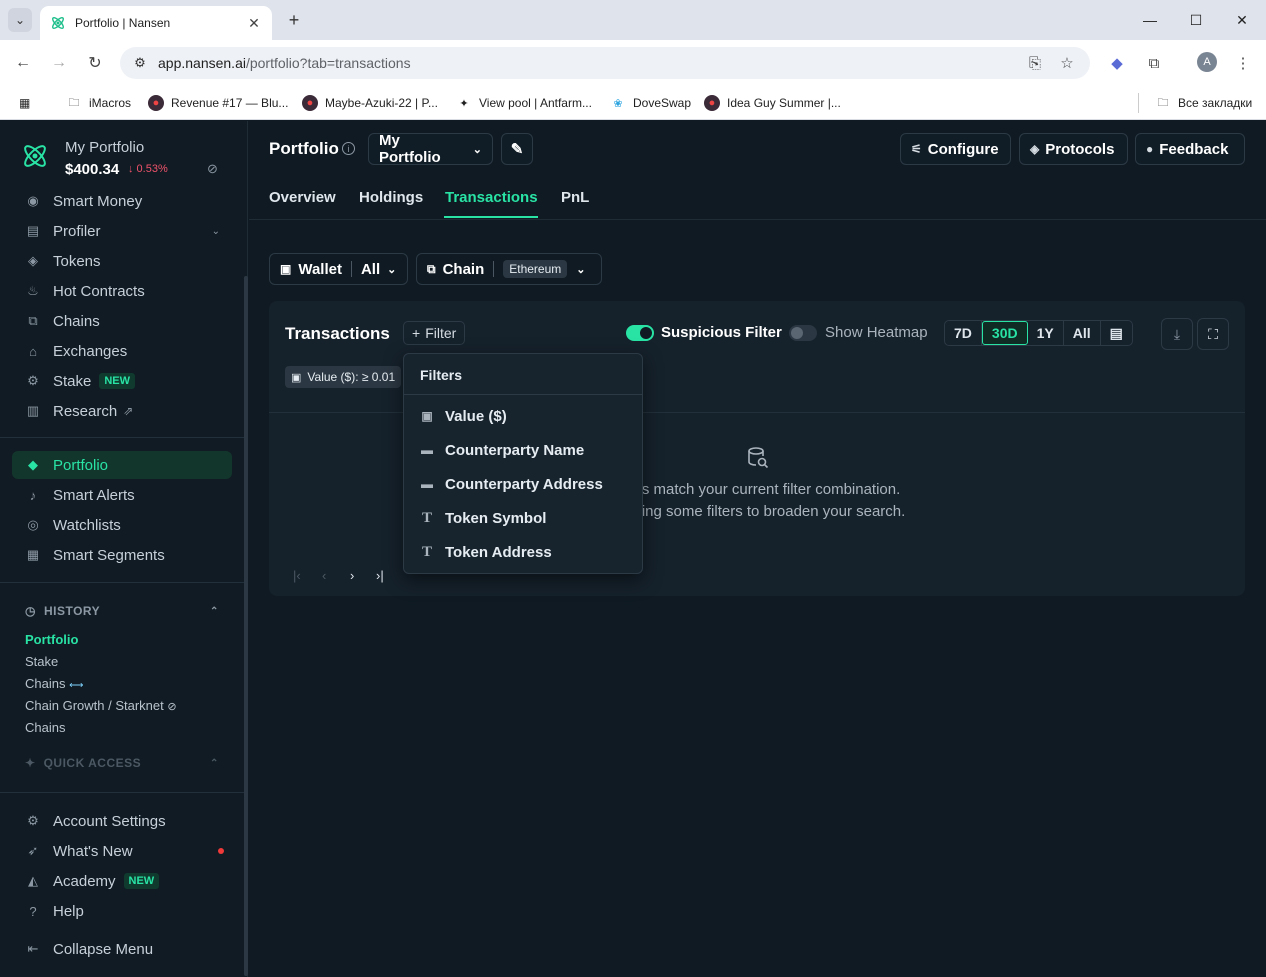 This screenshot has width=1266, height=977. I want to click on prev-page-button: ‹, so click(324, 575).